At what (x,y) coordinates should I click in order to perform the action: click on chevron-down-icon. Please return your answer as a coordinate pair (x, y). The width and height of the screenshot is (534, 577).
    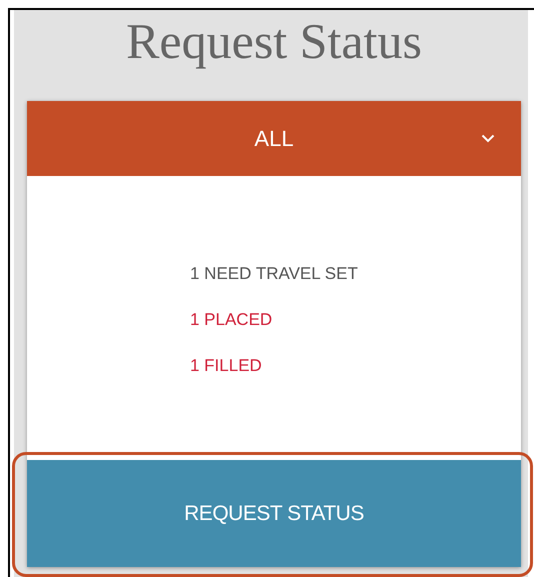
    Looking at the image, I should click on (488, 138).